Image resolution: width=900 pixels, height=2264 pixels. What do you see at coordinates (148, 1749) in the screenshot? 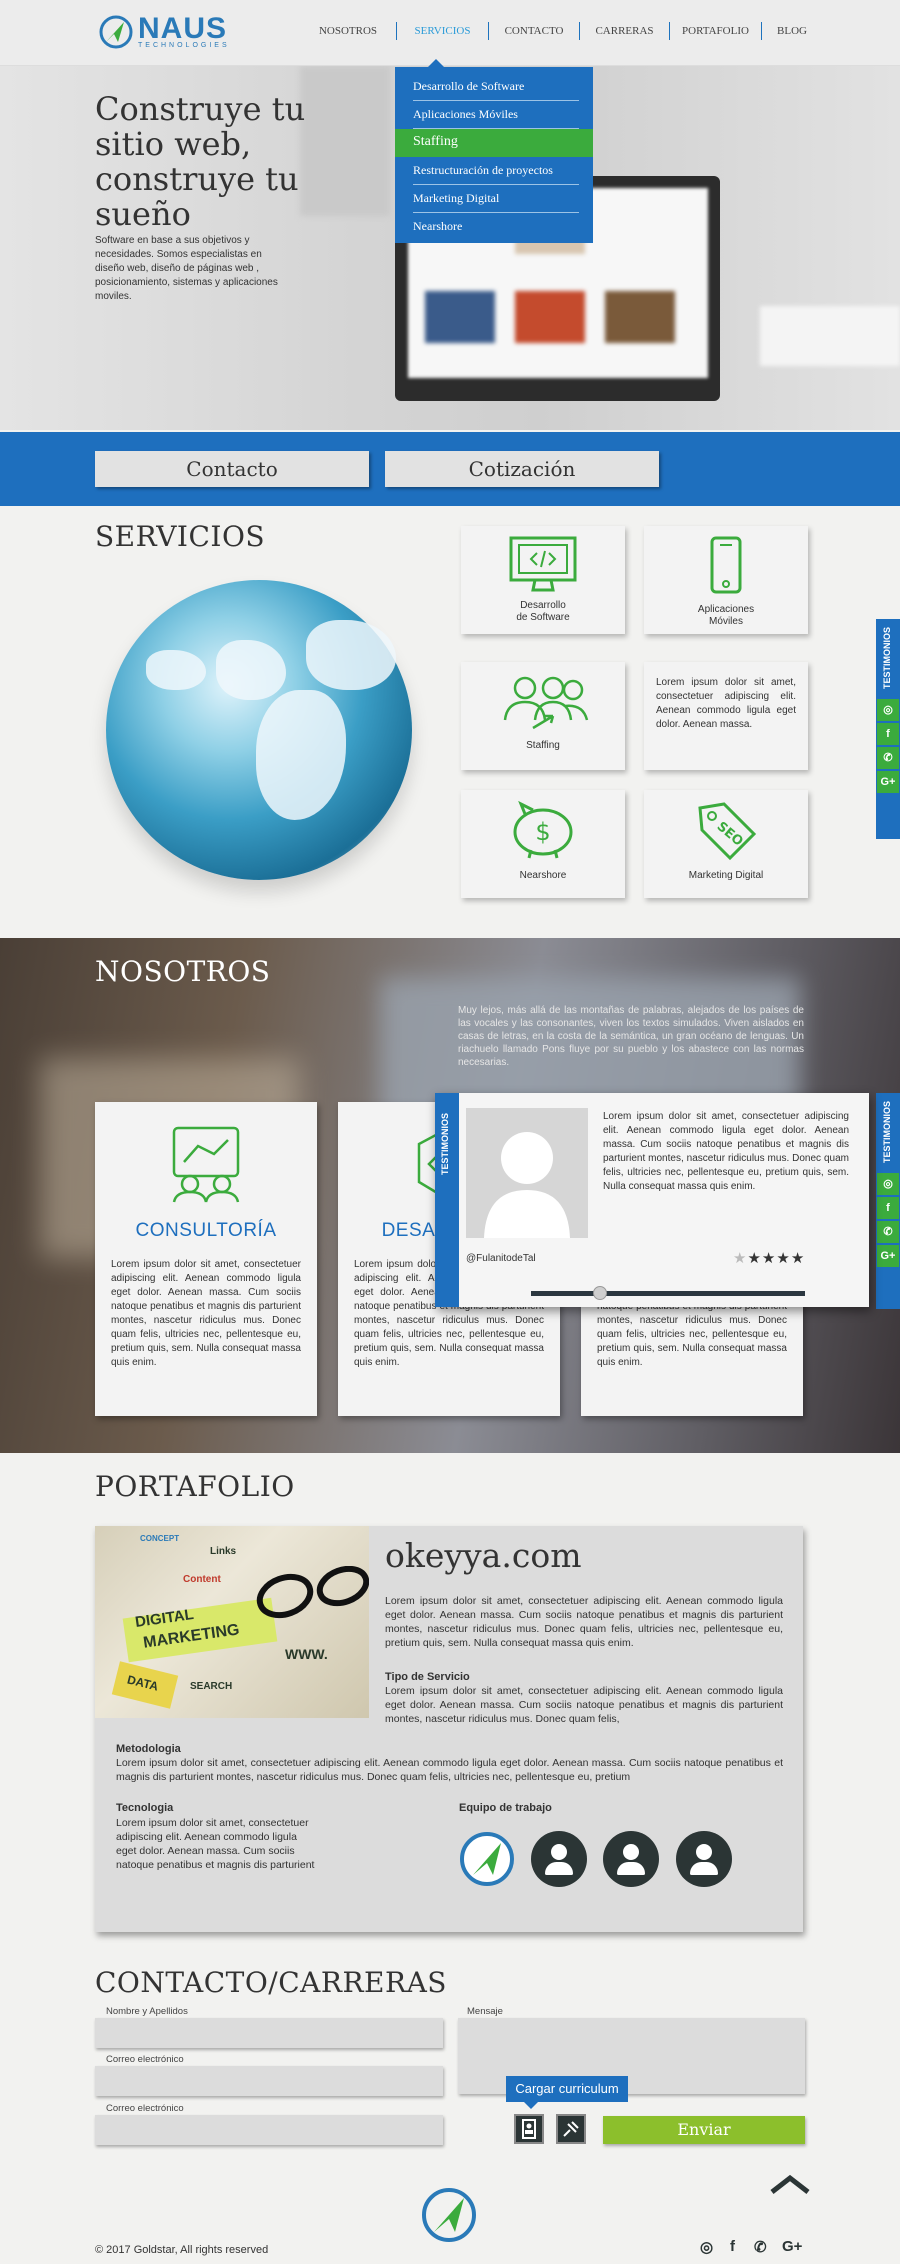
I see `metodologia-title: Metodologia` at bounding box center [148, 1749].